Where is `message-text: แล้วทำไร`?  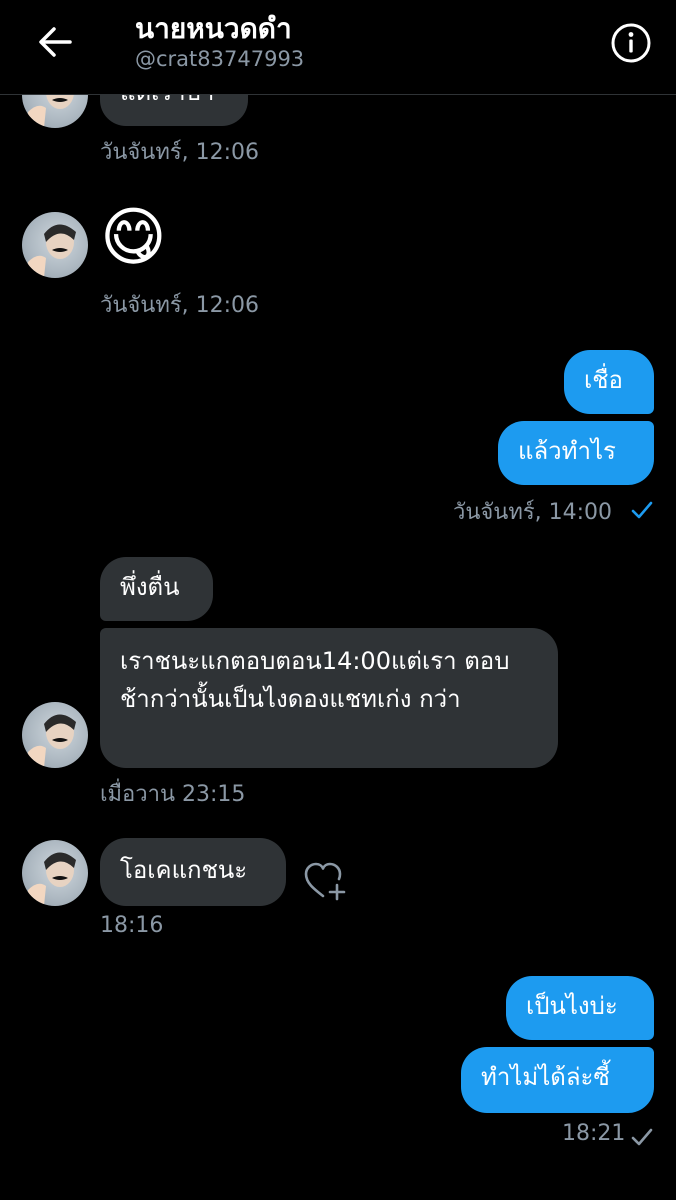 message-text: แล้วทำไร is located at coordinates (567, 451).